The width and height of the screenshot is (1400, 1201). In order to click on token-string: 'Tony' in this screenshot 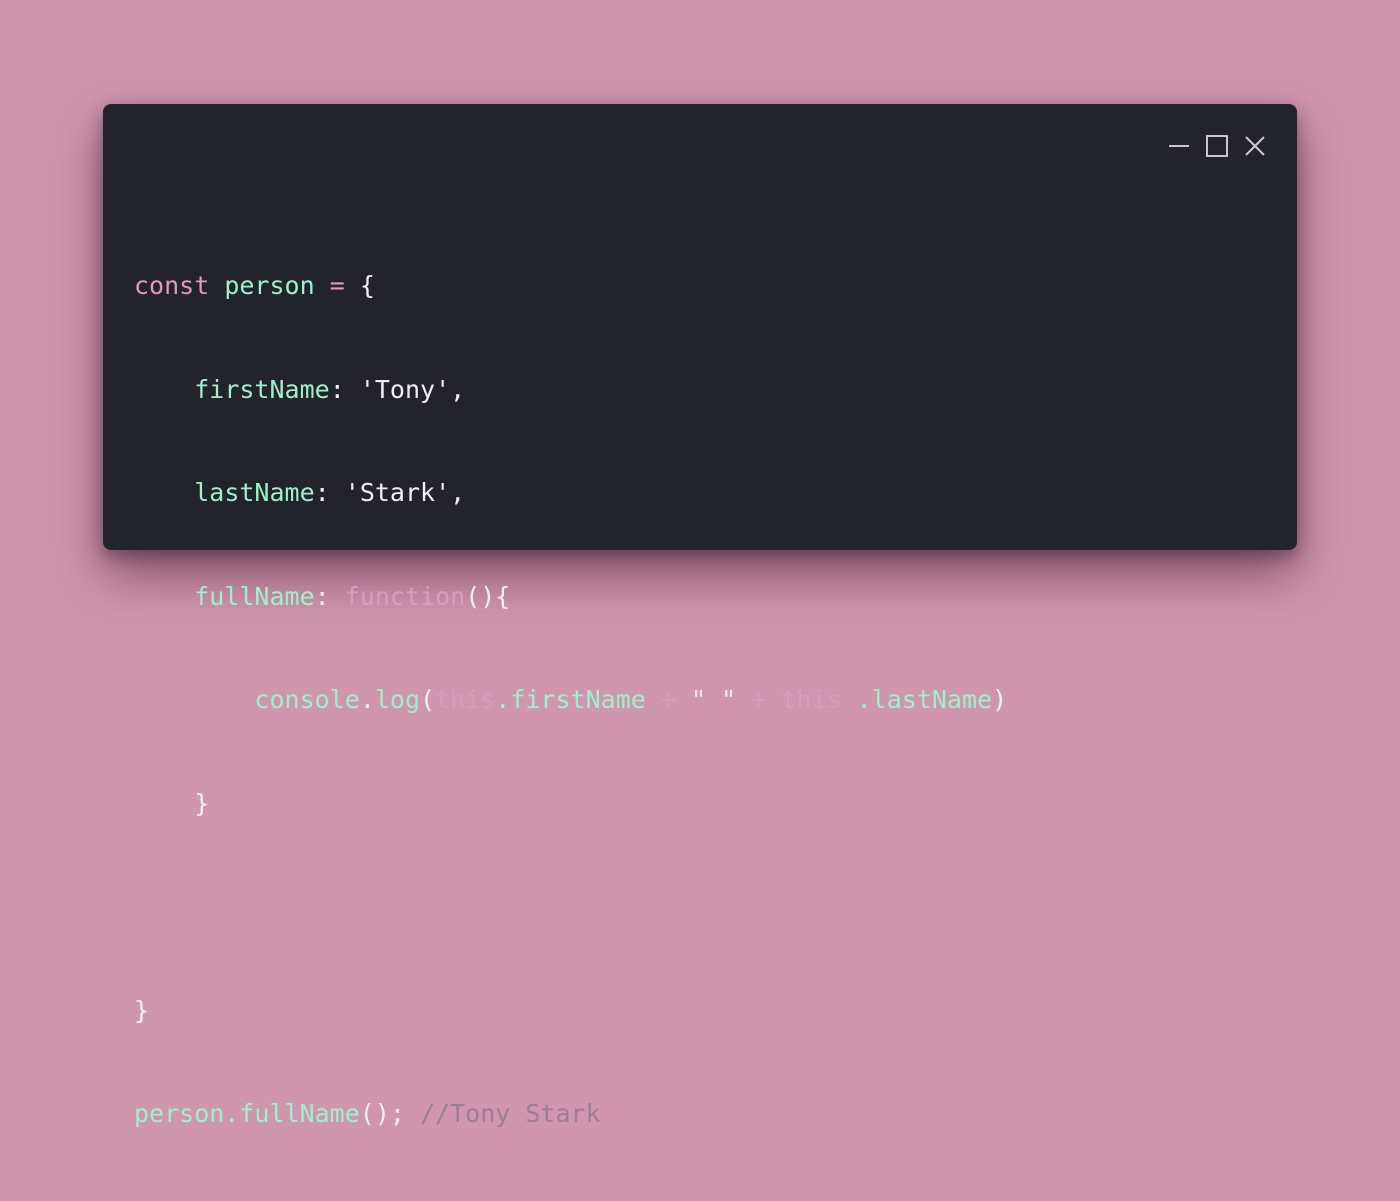, I will do `click(405, 389)`.